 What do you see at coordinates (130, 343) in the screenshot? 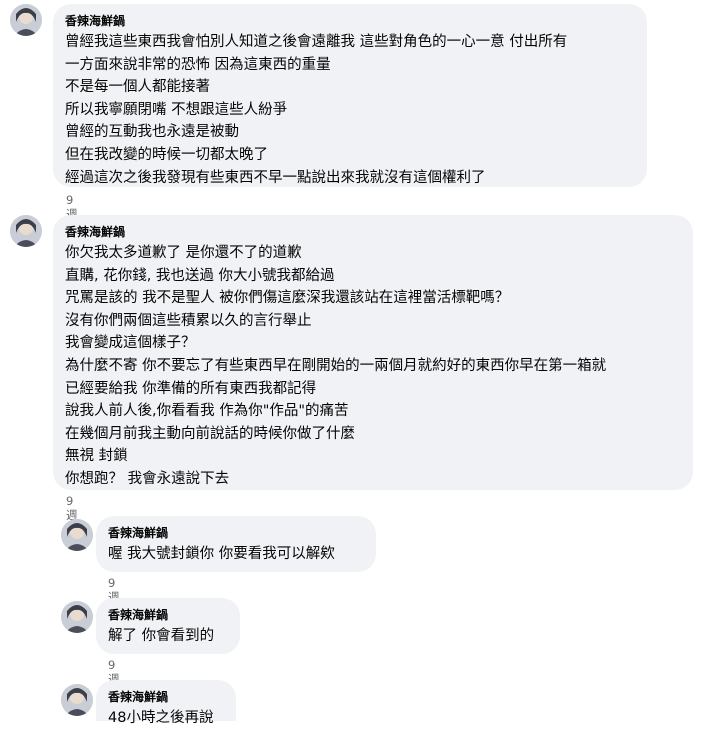
I see `comment-text-line: 我會變成這個樣子？` at bounding box center [130, 343].